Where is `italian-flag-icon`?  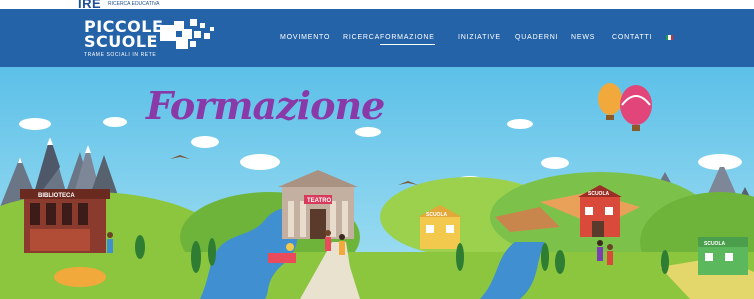 italian-flag-icon is located at coordinates (669, 37).